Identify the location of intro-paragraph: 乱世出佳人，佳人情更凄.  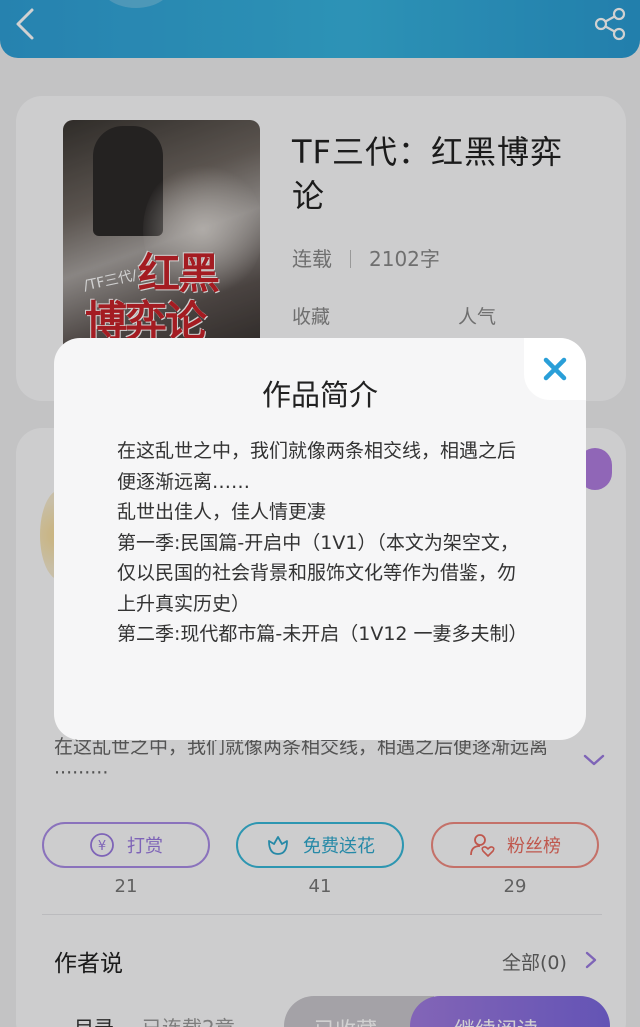
(222, 512).